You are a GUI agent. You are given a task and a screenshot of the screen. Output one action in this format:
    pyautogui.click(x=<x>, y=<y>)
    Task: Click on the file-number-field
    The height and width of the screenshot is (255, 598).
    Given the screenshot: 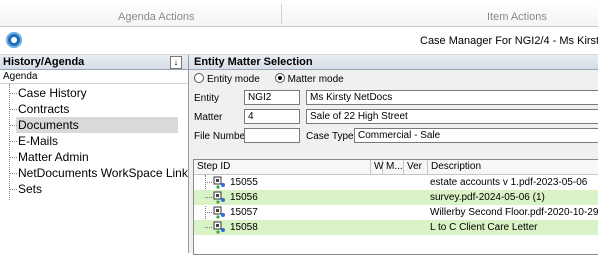 What is the action you would take?
    pyautogui.click(x=272, y=135)
    